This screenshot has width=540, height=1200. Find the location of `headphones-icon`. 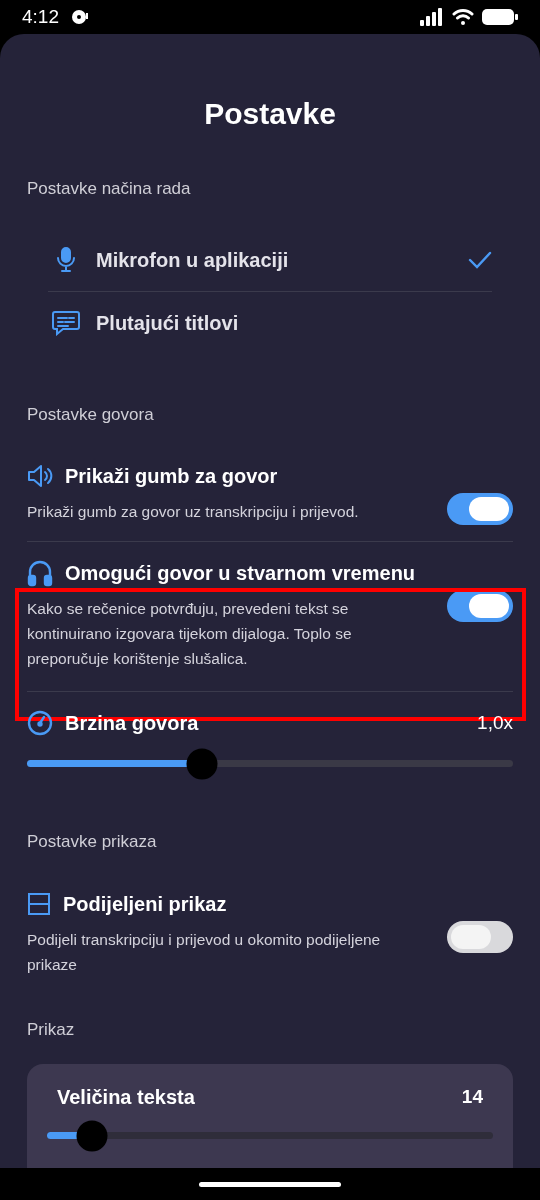

headphones-icon is located at coordinates (40, 573).